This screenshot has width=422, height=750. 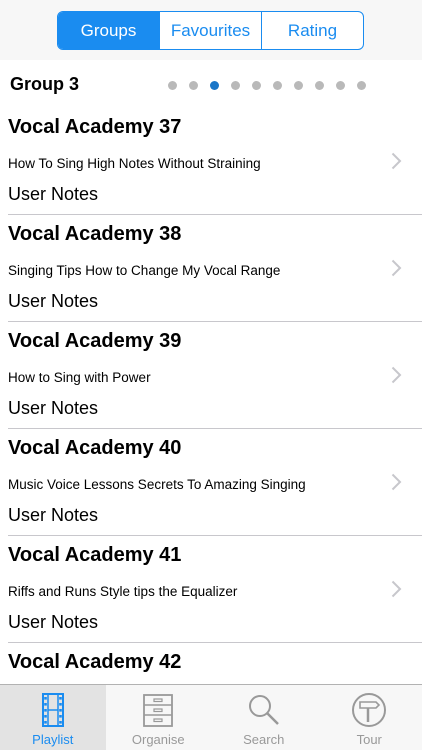 I want to click on item-title: Vocal Academy 38, so click(x=95, y=234).